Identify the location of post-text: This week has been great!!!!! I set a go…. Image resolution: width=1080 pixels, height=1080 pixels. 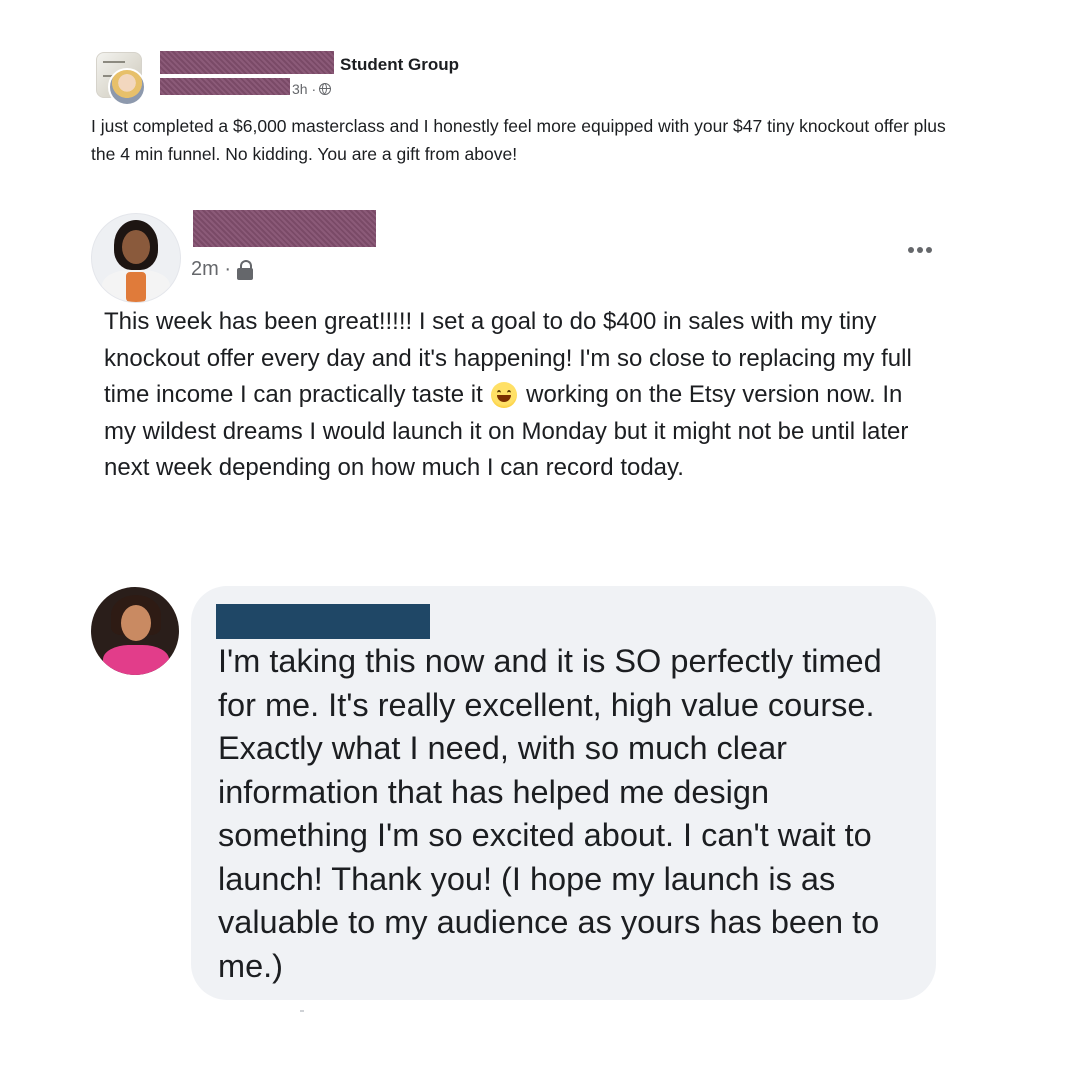
(519, 395).